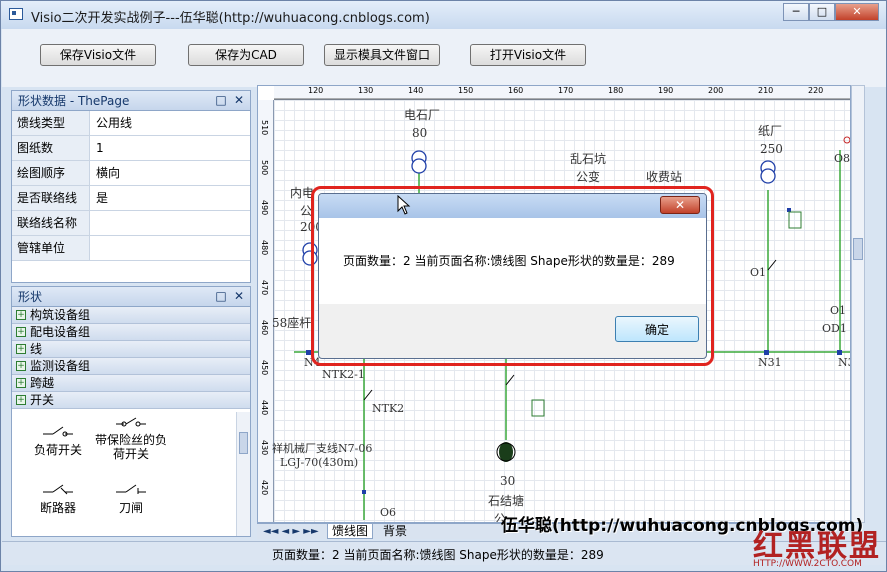  Describe the element at coordinates (512, 206) in the screenshot. I see `dialog-title-bar: ✕` at that location.